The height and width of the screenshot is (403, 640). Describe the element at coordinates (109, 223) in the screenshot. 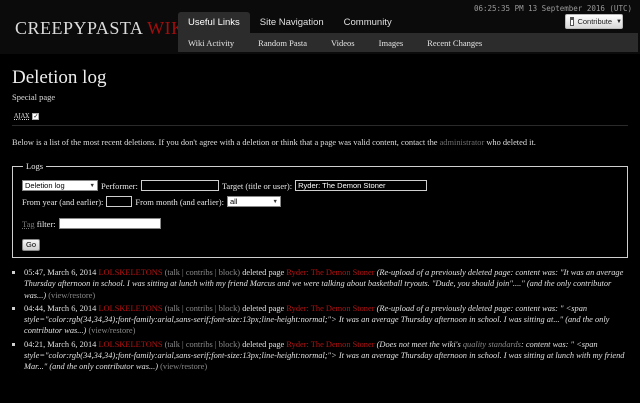

I see `tag-filter-input` at that location.